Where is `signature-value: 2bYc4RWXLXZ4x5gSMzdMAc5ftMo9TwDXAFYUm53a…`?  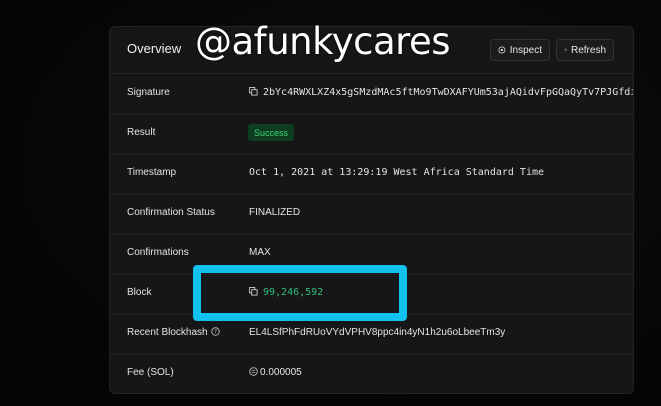 signature-value: 2bYc4RWXLXZ4x5gSMzdMAc5ftMo9TwDXAFYUm53a… is located at coordinates (441, 92).